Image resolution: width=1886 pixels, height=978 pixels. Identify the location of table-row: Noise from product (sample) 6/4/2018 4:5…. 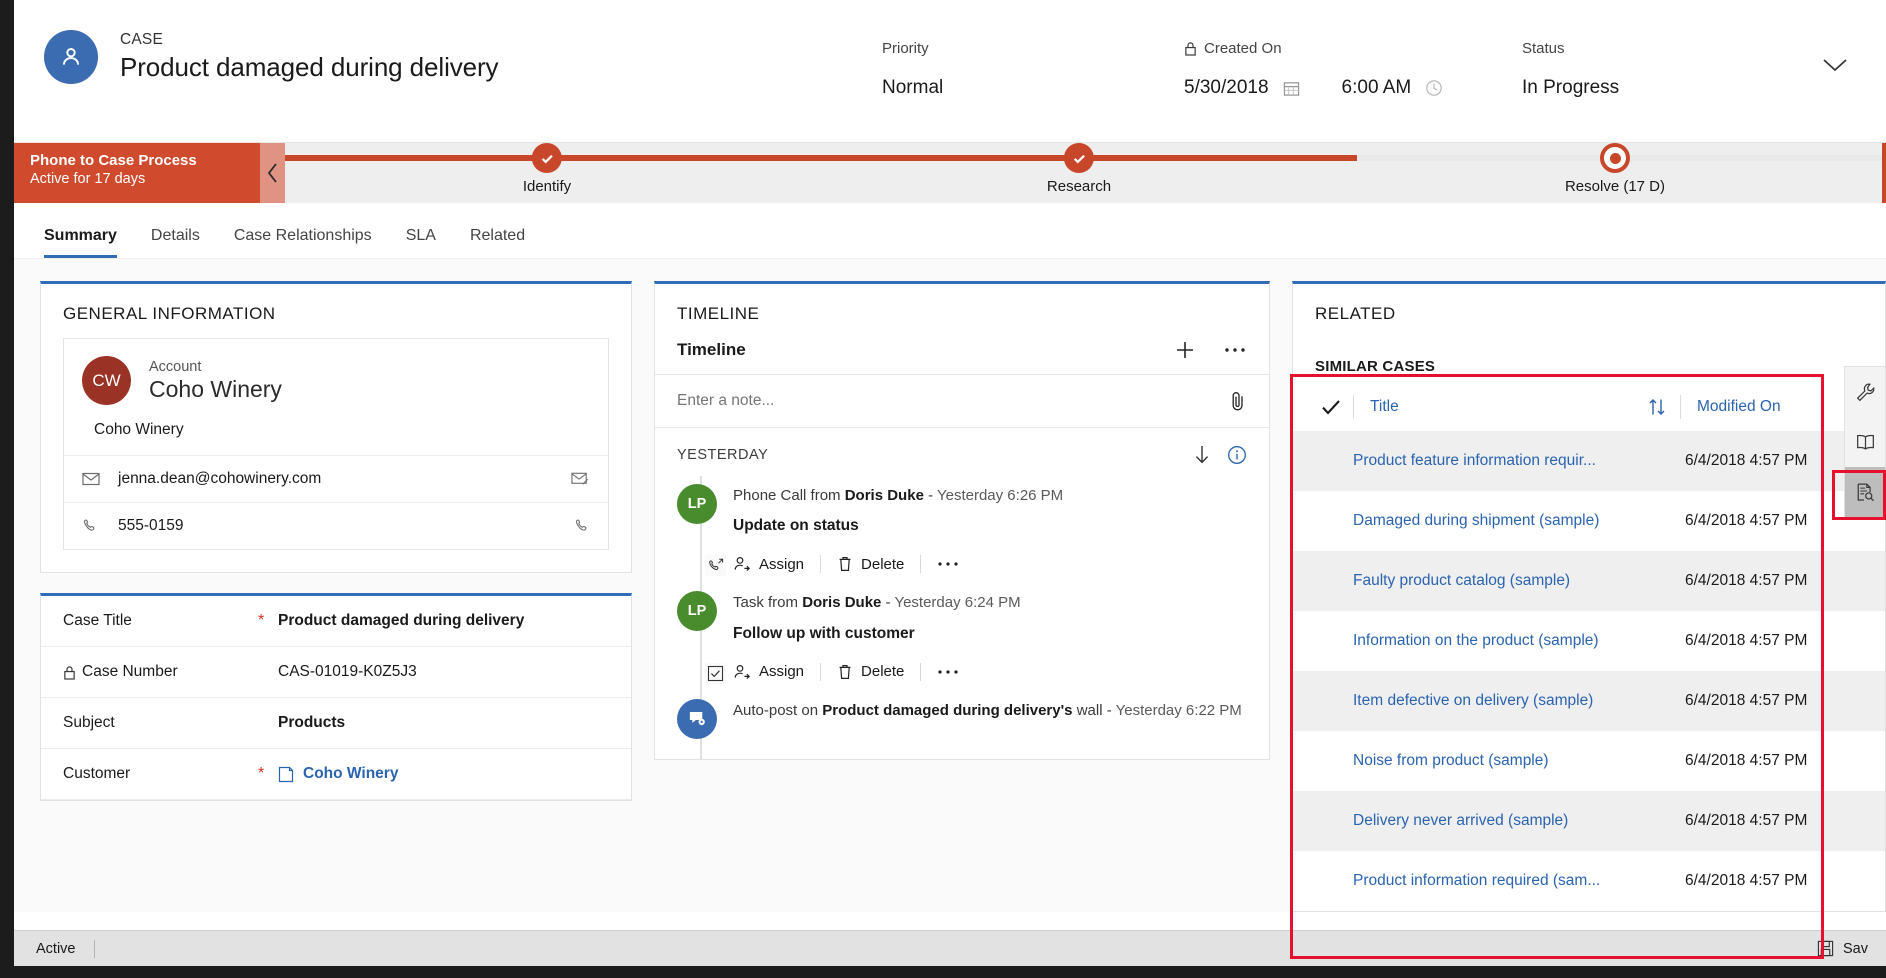
(1589, 761).